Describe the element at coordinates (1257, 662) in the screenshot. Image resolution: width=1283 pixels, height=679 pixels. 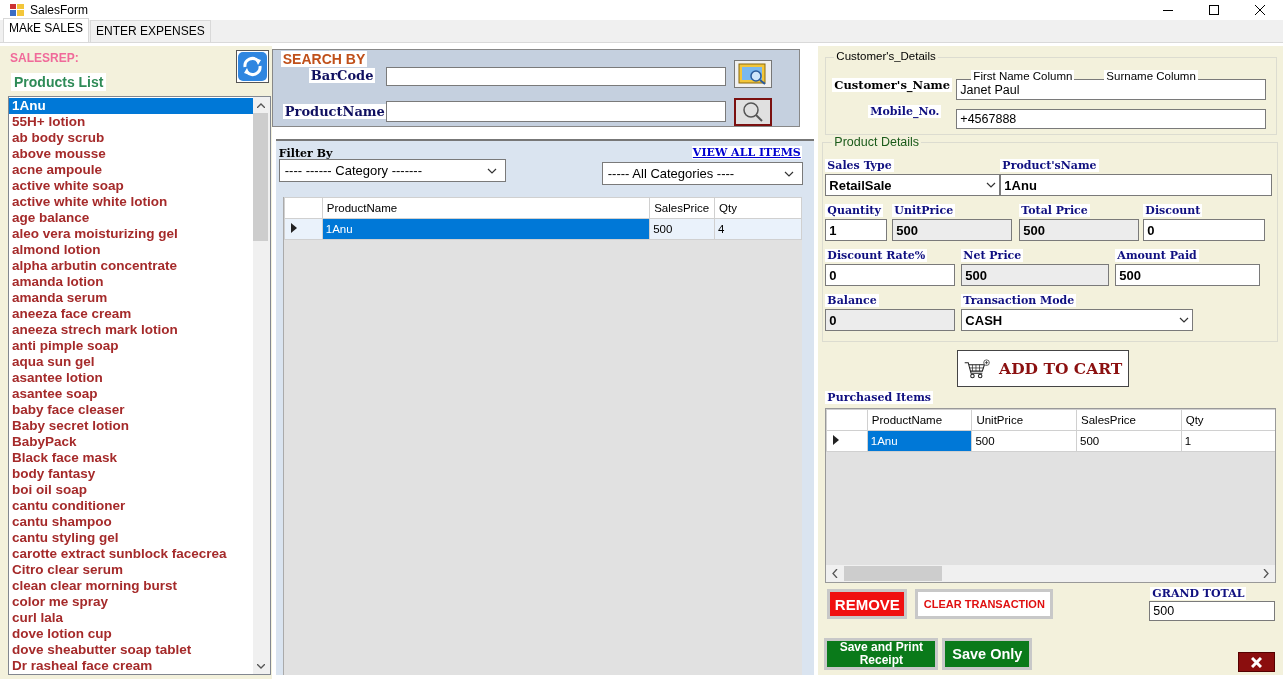
I see `exit-button` at that location.